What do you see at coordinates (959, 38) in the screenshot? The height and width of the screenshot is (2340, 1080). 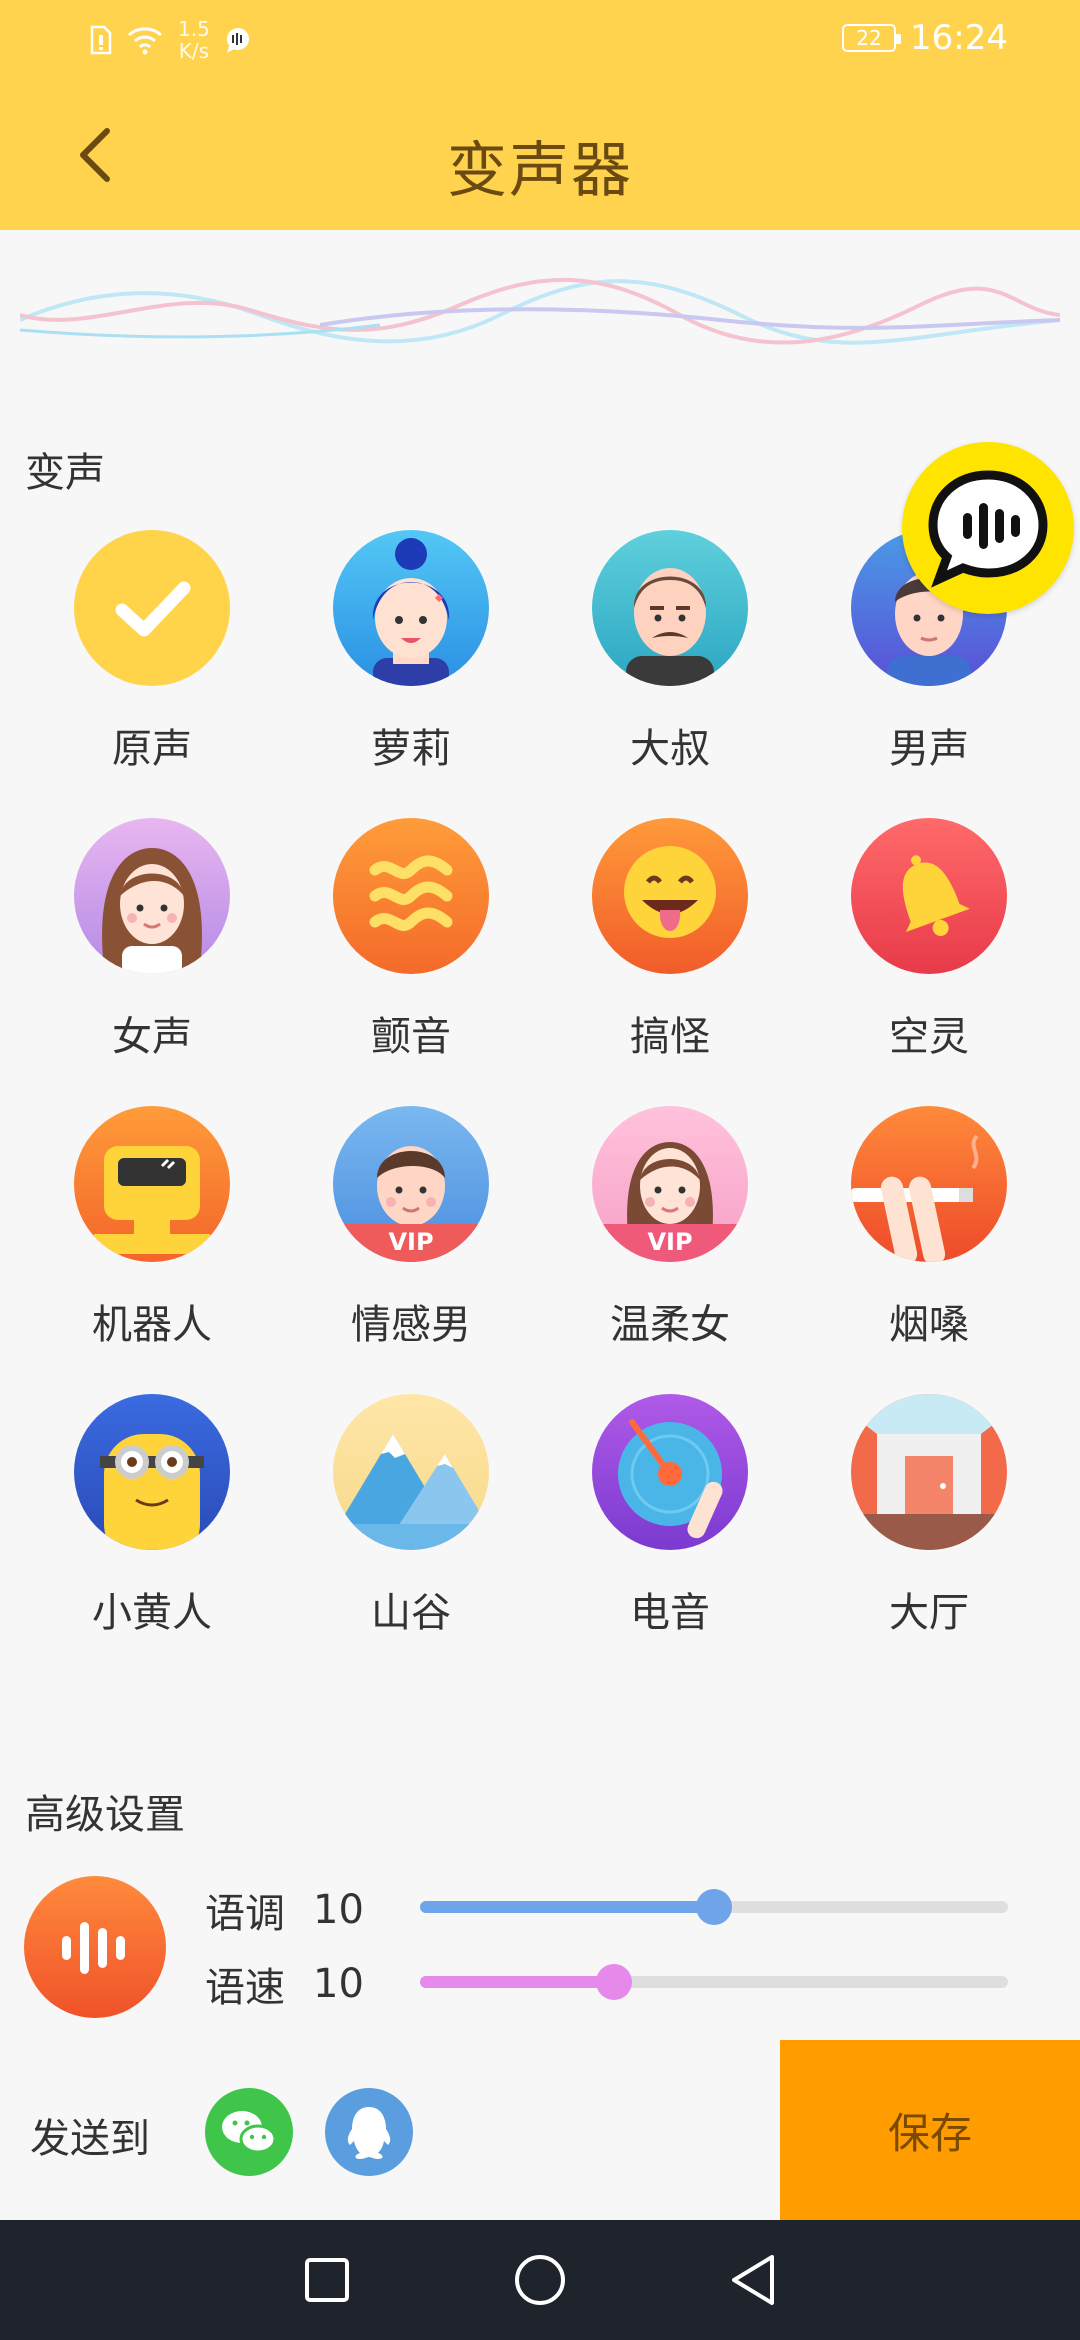 I see `status-time: 16:24` at bounding box center [959, 38].